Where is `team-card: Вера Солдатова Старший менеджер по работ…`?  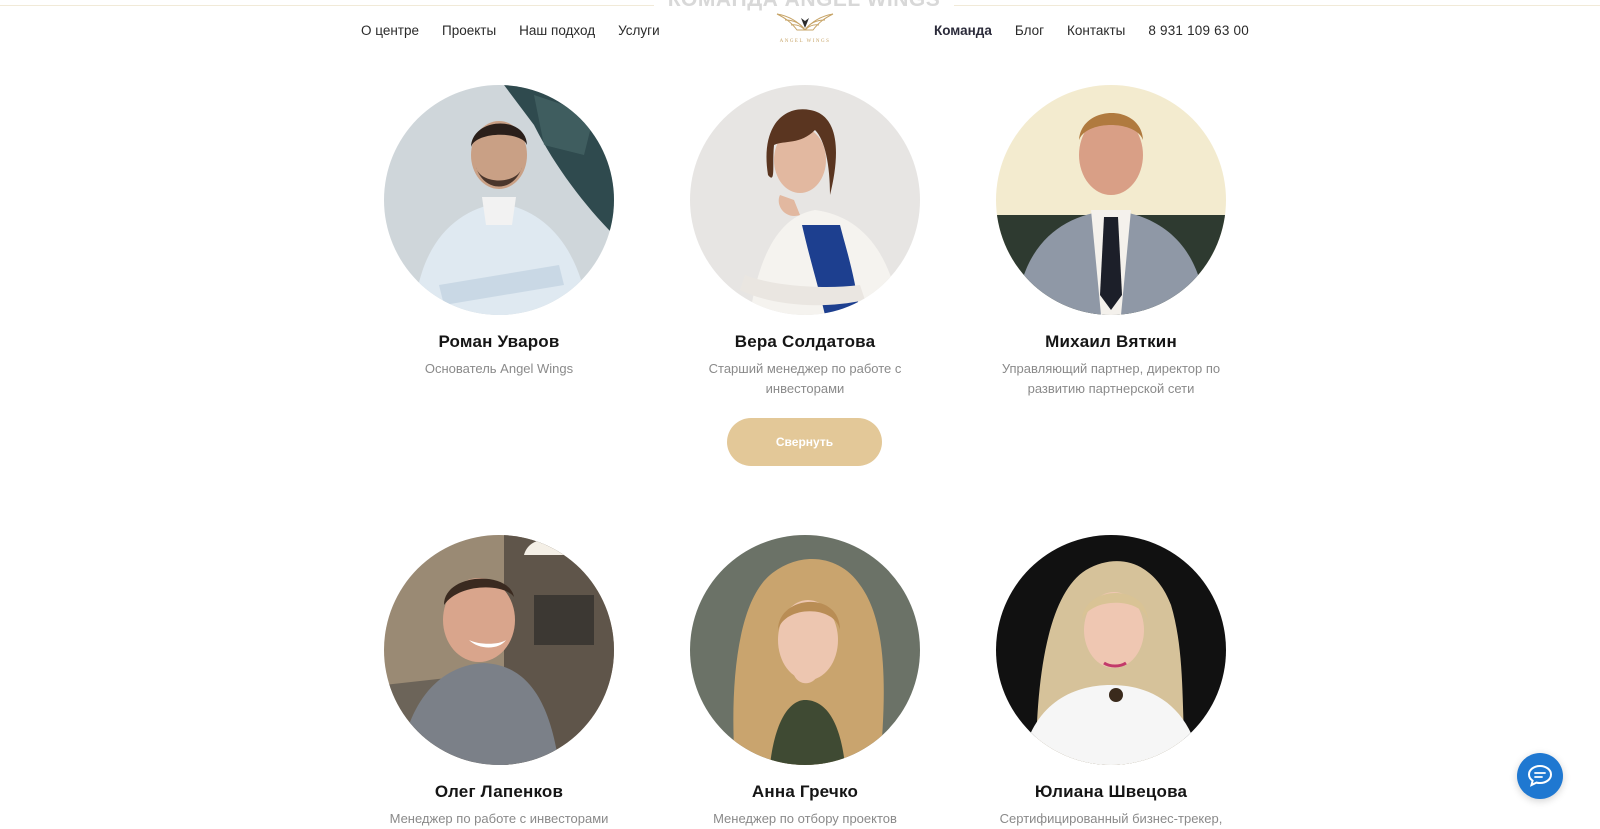
team-card: Вера Солдатова Старший менеджер по работ… is located at coordinates (805, 241).